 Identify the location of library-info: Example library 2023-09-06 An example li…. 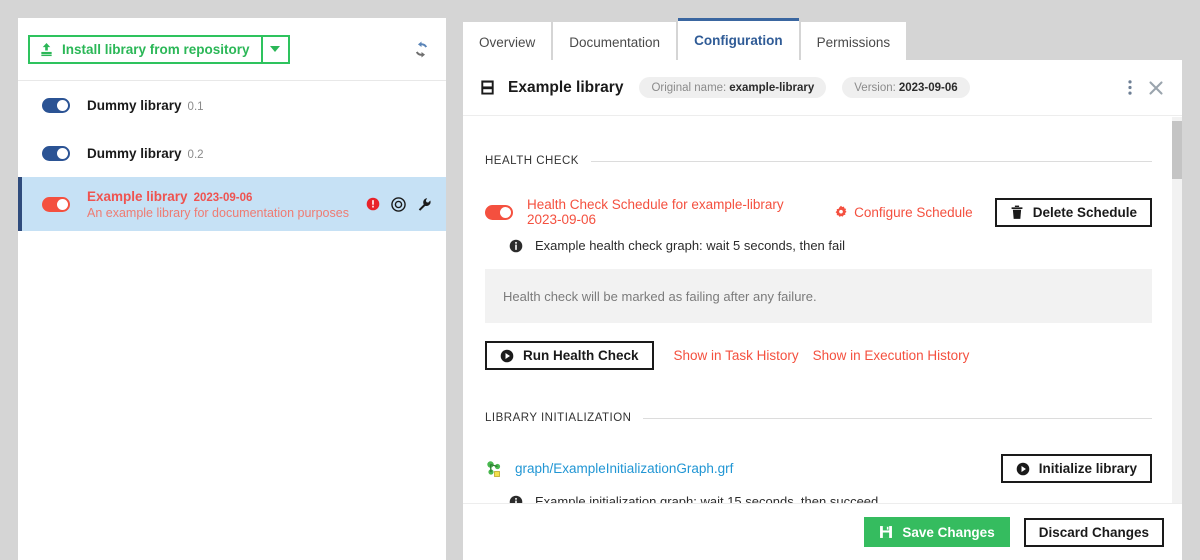
(218, 204).